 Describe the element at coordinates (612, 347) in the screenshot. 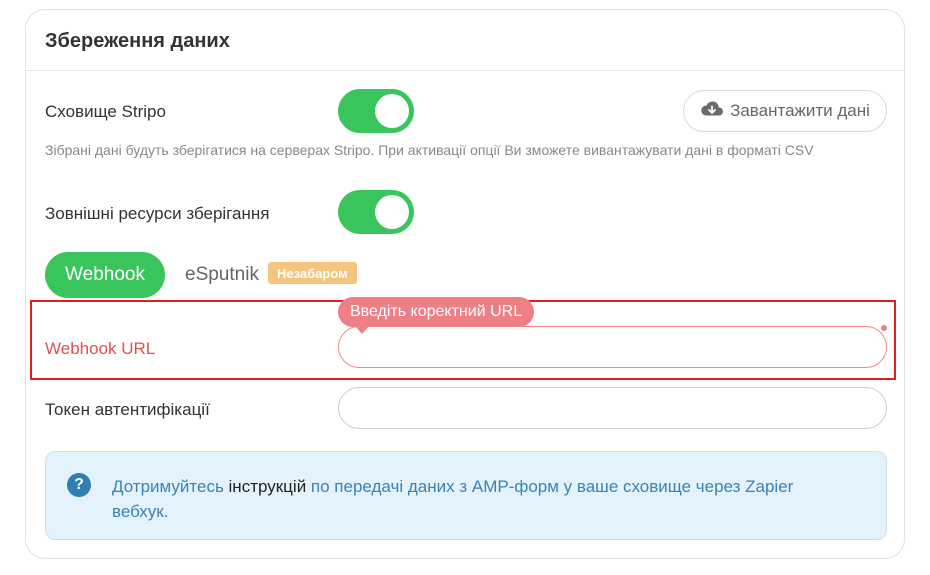

I see `webhook-url-input` at that location.